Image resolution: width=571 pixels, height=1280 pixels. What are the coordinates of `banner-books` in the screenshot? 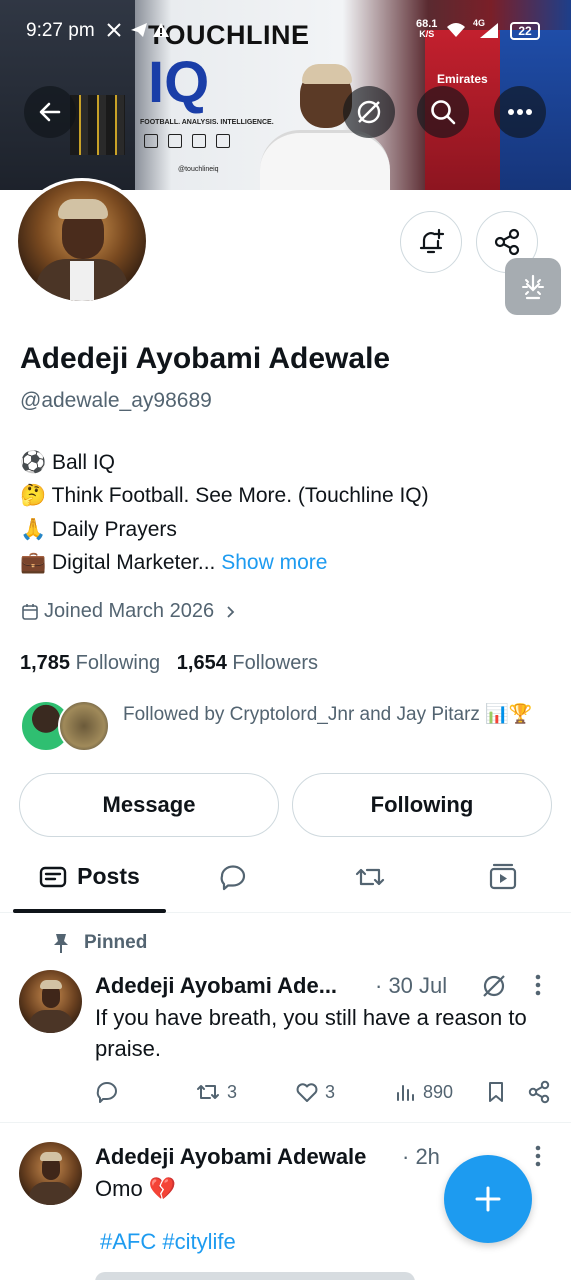 It's located at (97, 125).